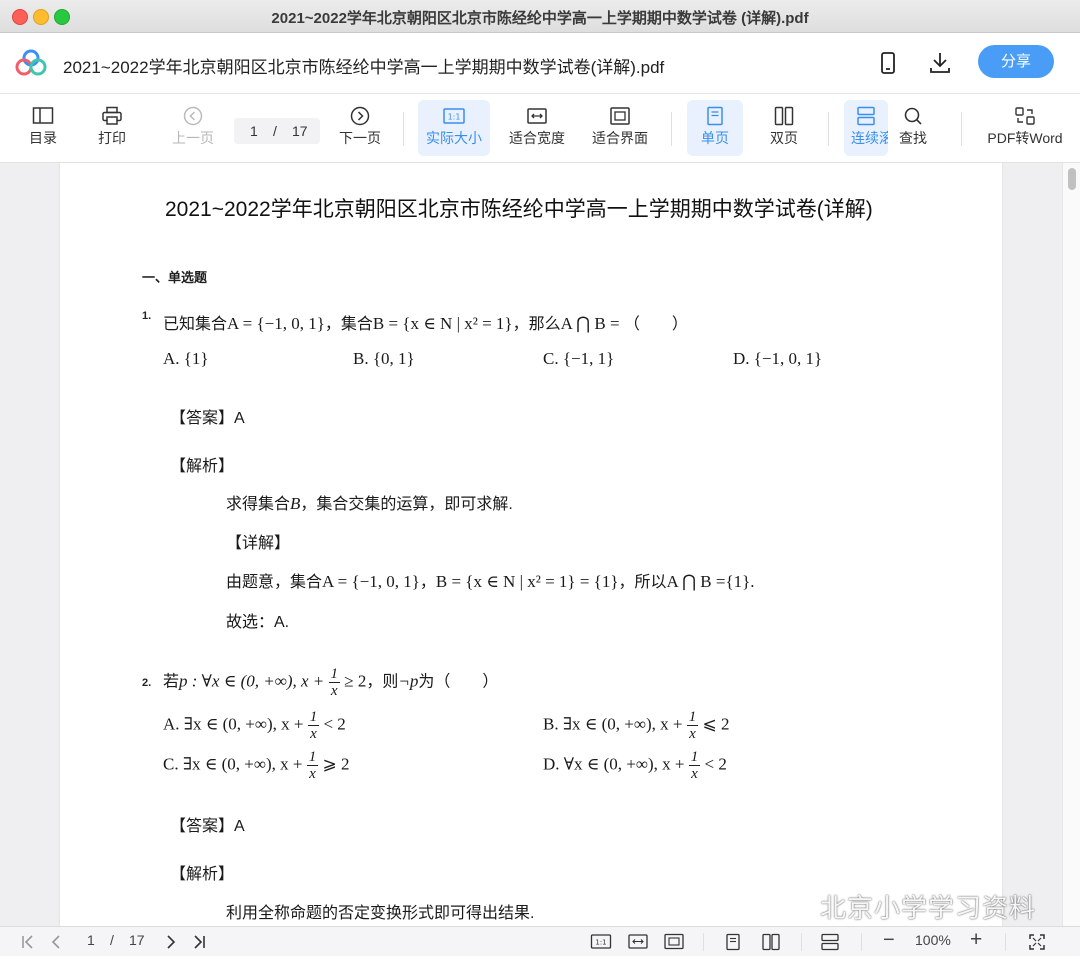 The image size is (1080, 956). What do you see at coordinates (784, 138) in the screenshot?
I see `double-page-label: 双页` at bounding box center [784, 138].